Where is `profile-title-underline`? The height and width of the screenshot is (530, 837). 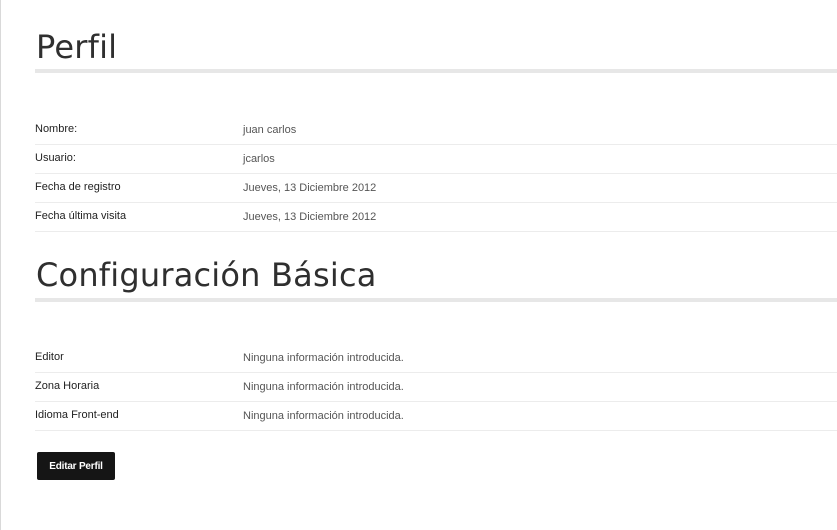
profile-title-underline is located at coordinates (436, 71).